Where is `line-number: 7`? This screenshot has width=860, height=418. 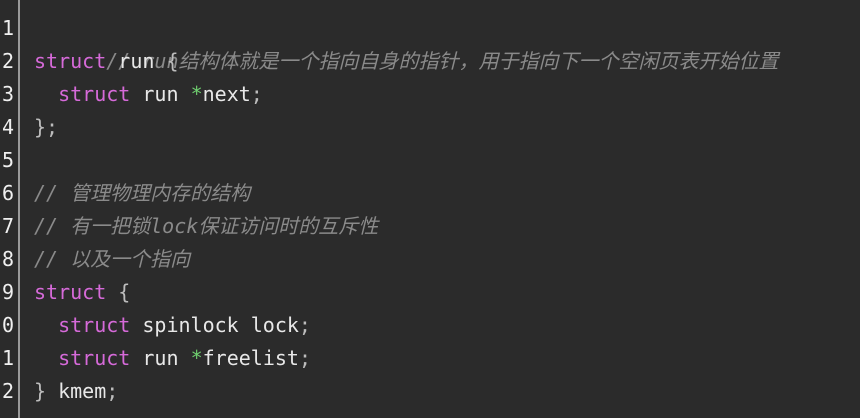 line-number: 7 is located at coordinates (7, 226).